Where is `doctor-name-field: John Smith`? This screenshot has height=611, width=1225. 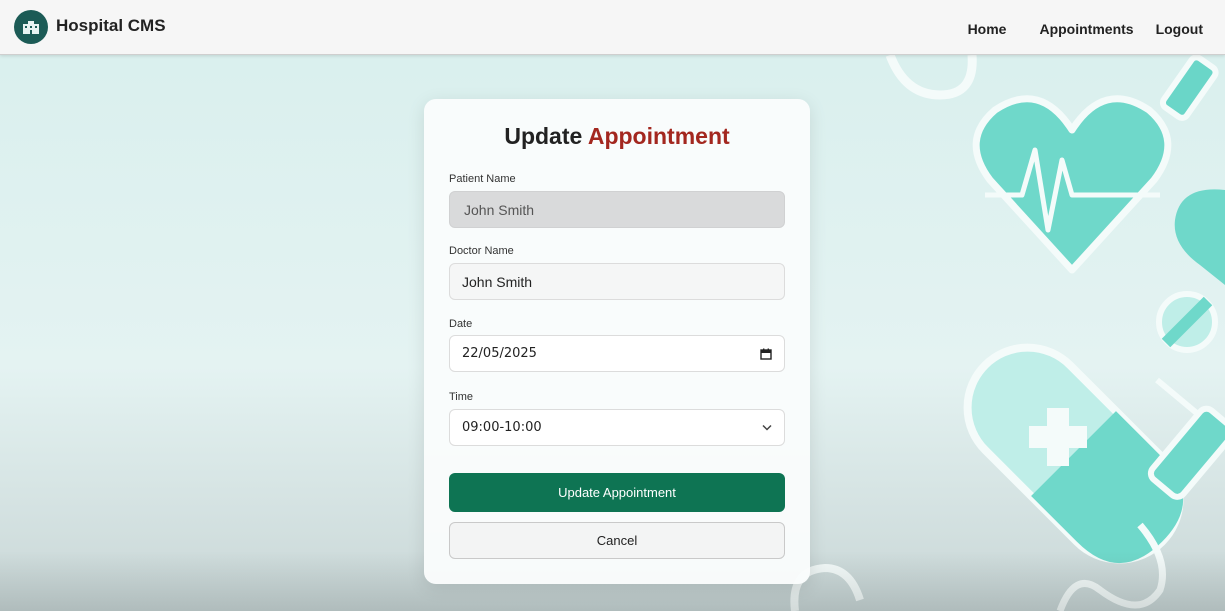
doctor-name-field: John Smith is located at coordinates (617, 281).